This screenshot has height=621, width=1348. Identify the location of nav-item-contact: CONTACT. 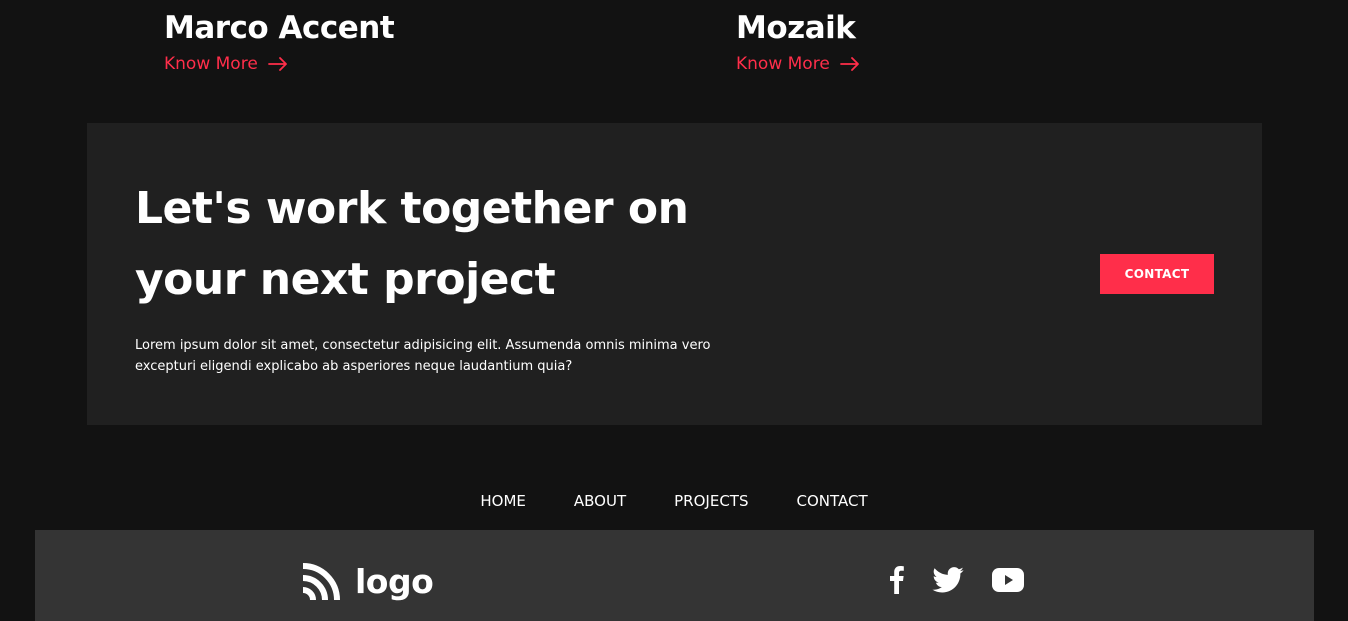
(831, 501).